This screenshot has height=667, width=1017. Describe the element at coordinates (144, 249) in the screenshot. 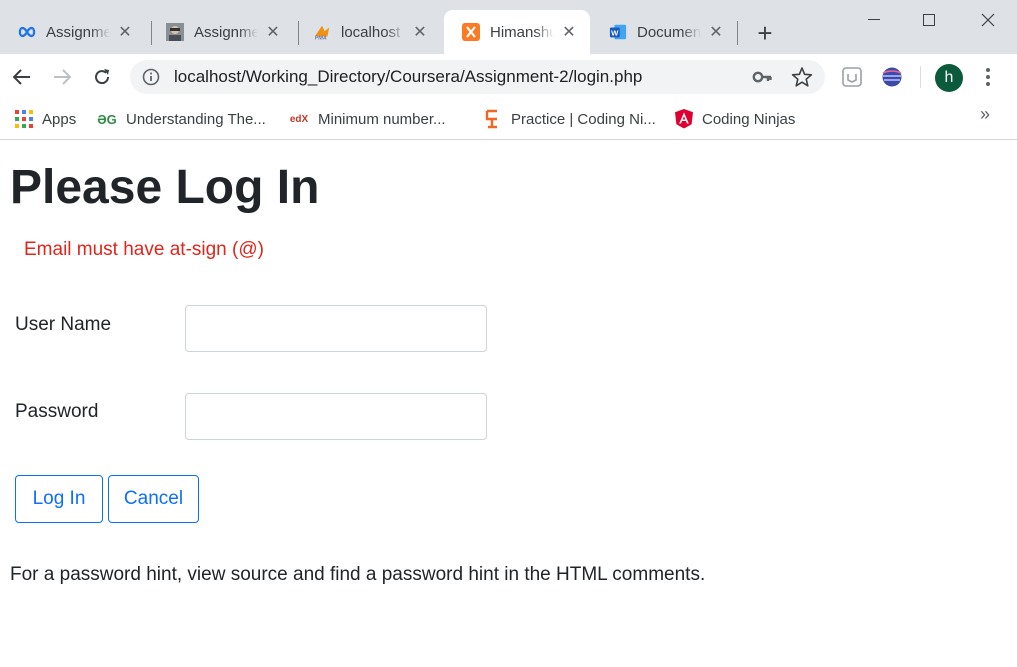

I see `error-message: Email must have at-sign (@)` at that location.